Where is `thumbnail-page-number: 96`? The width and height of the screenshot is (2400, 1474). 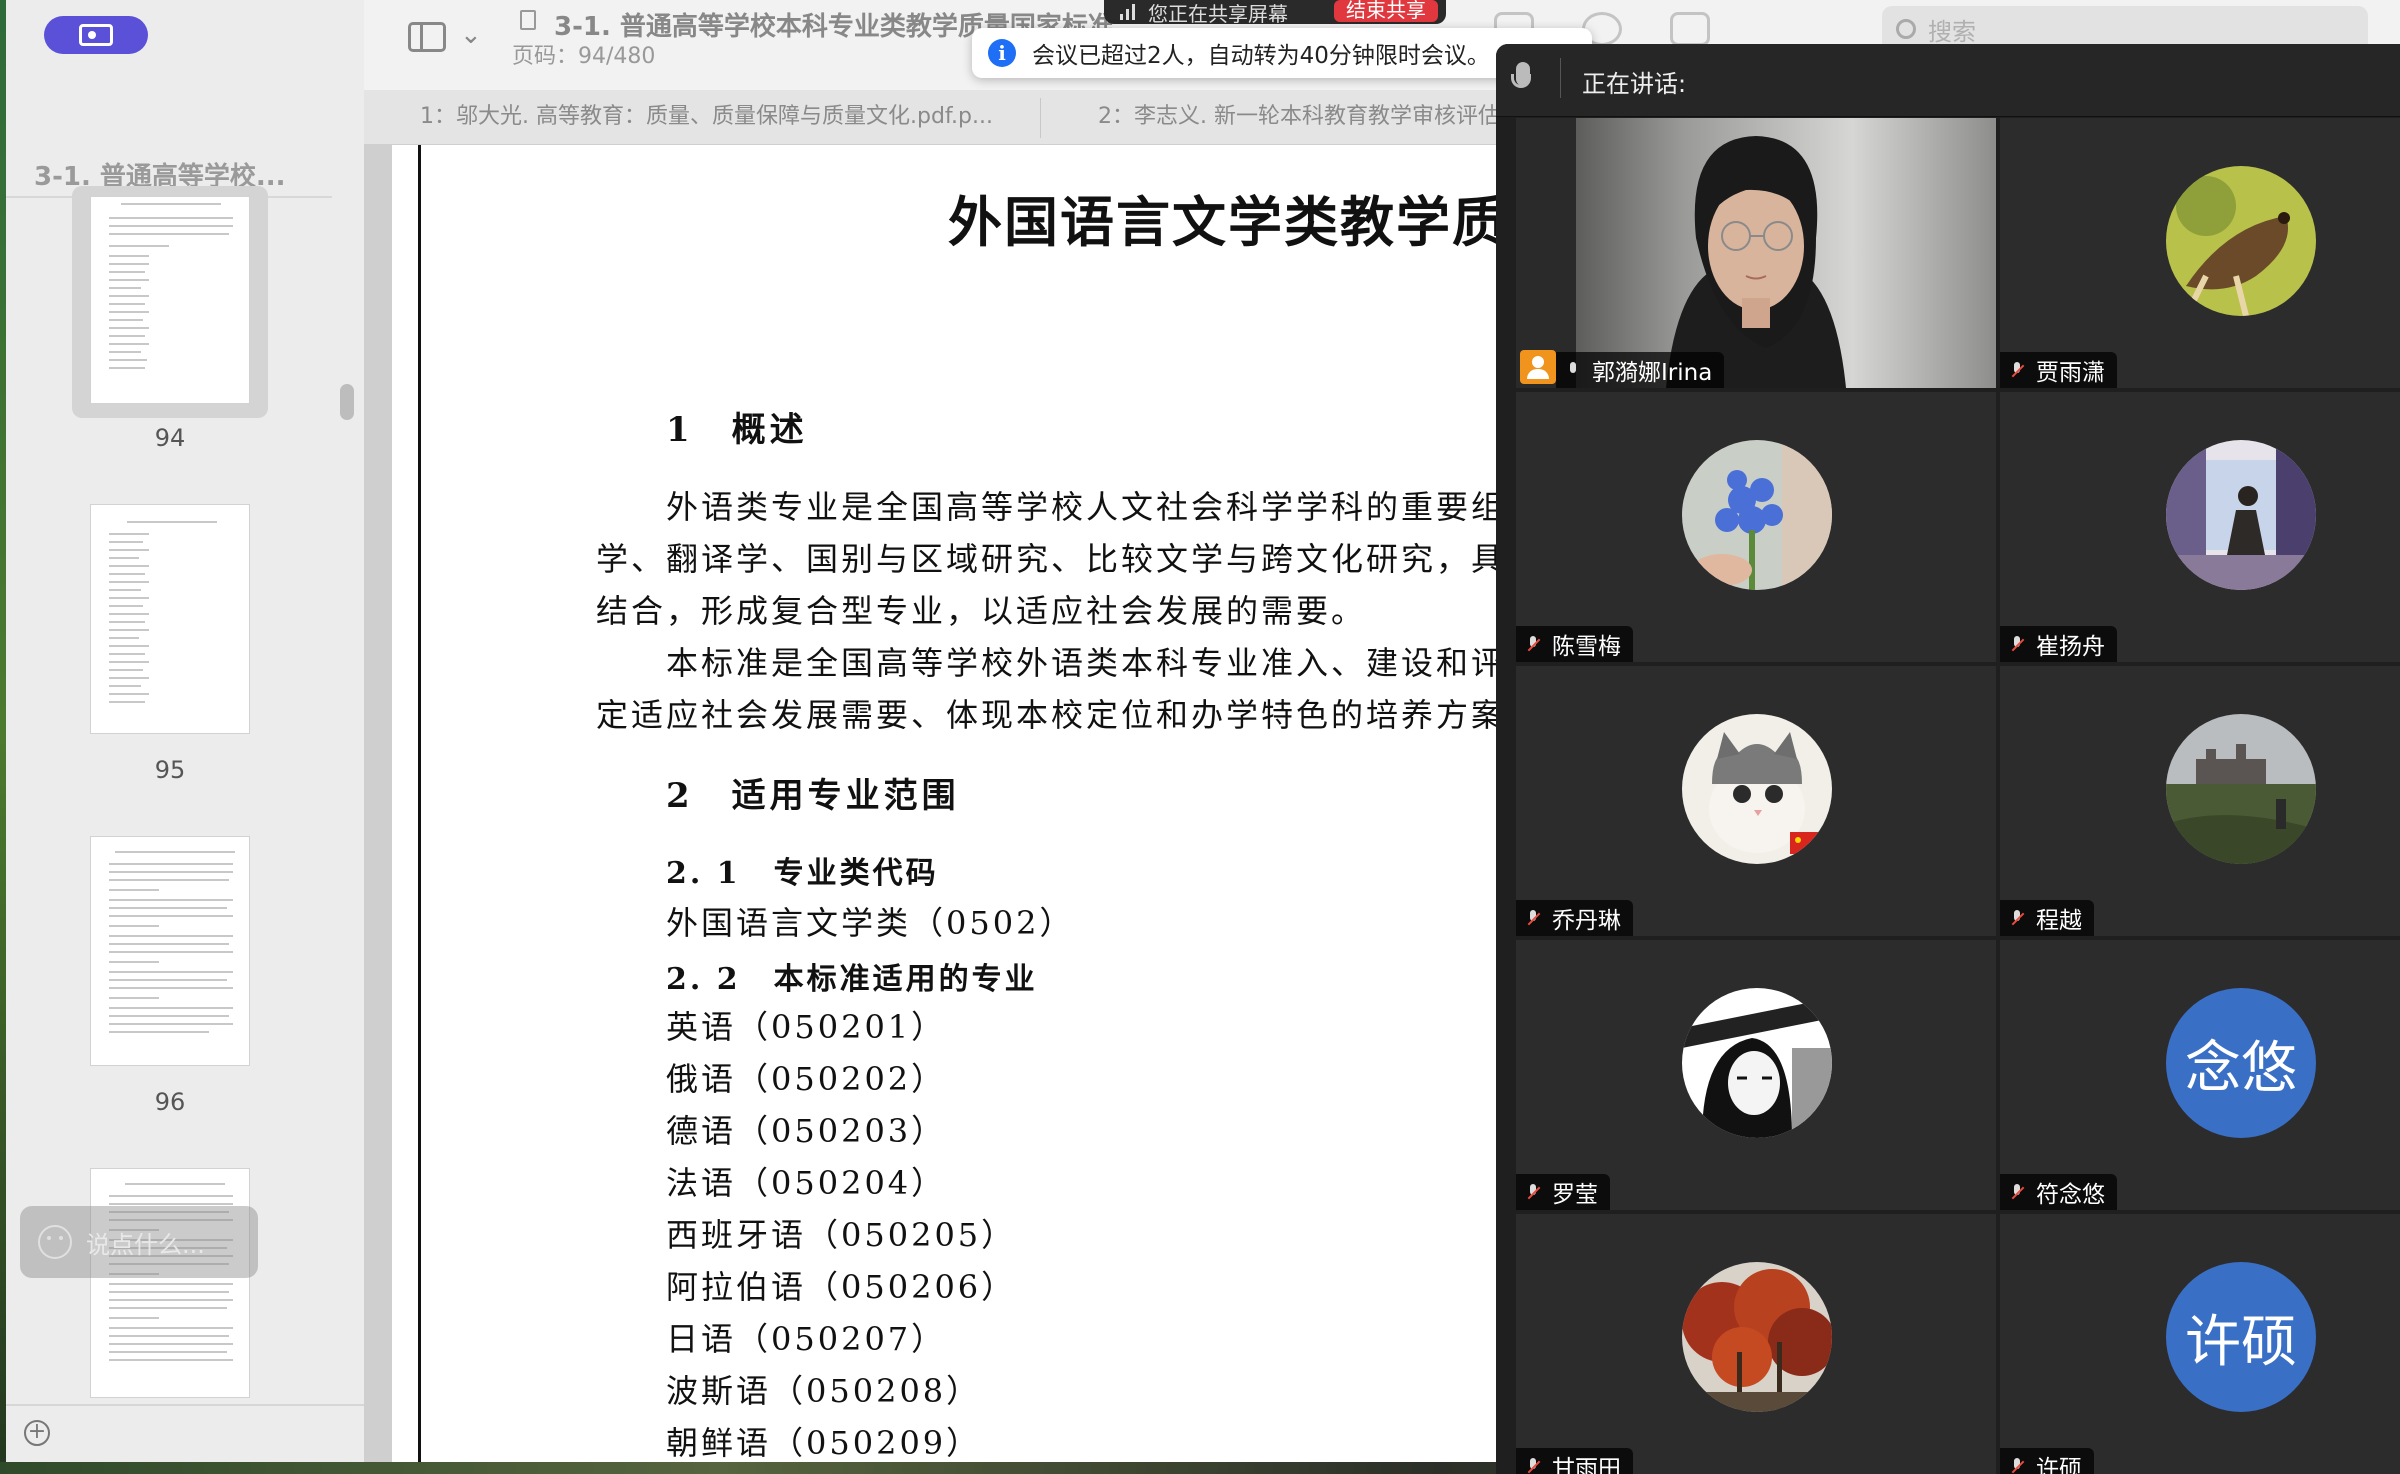 thumbnail-page-number: 96 is located at coordinates (170, 1102).